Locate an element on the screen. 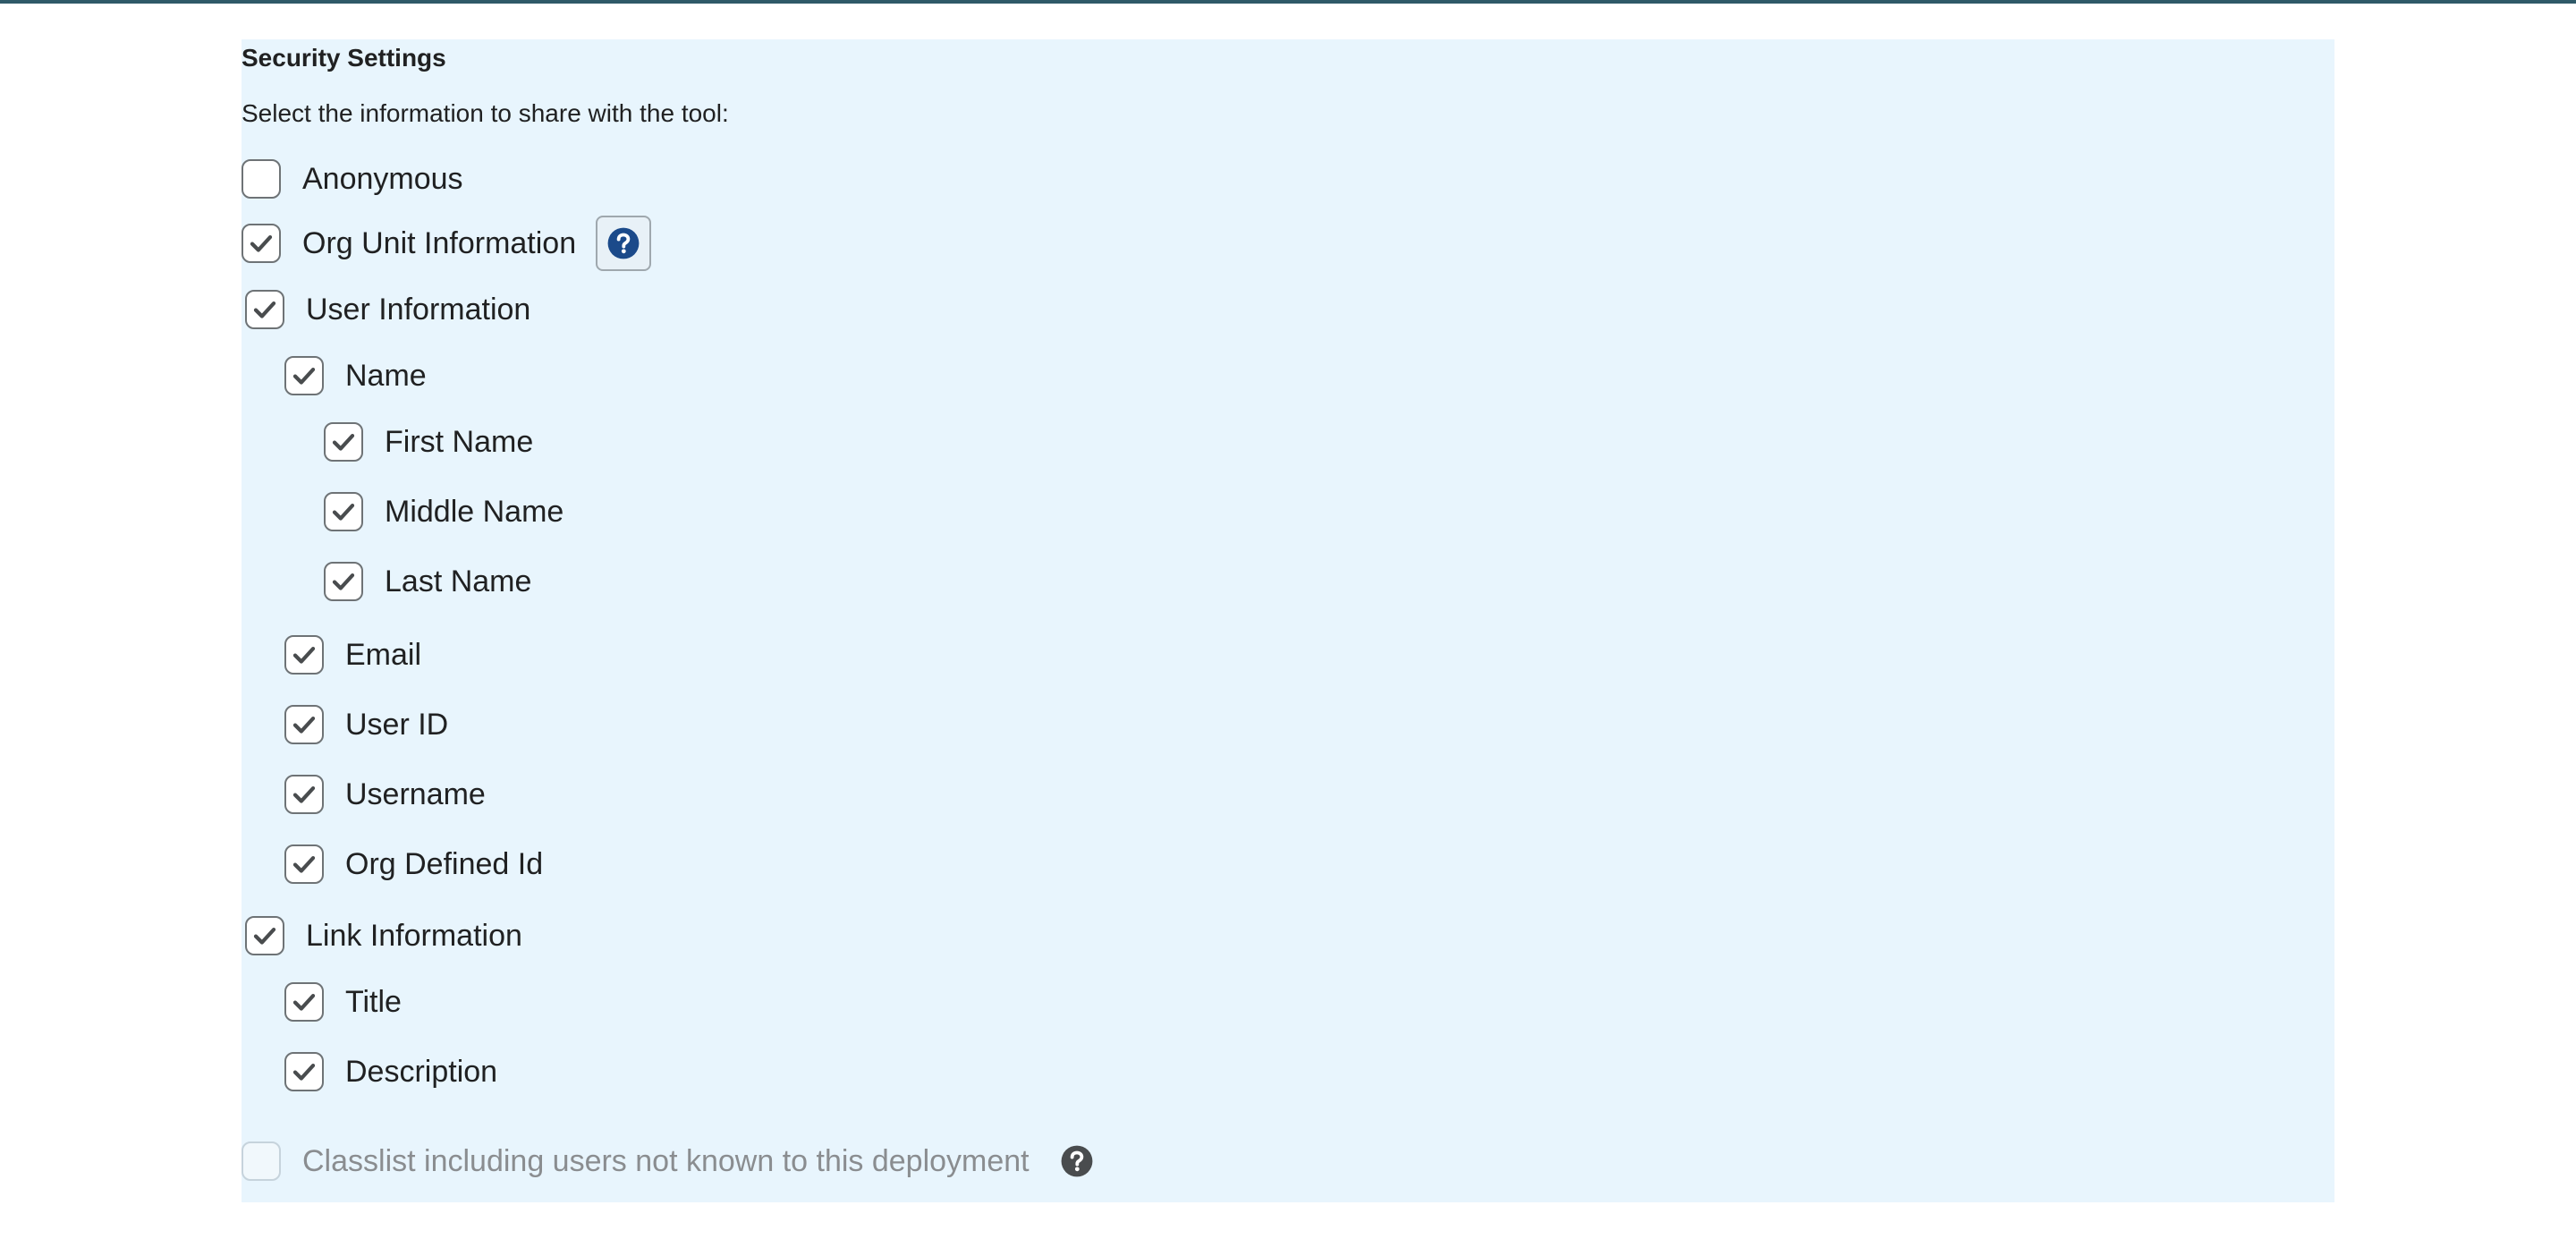 This screenshot has height=1256, width=2576. user-information-checkbox is located at coordinates (264, 310).